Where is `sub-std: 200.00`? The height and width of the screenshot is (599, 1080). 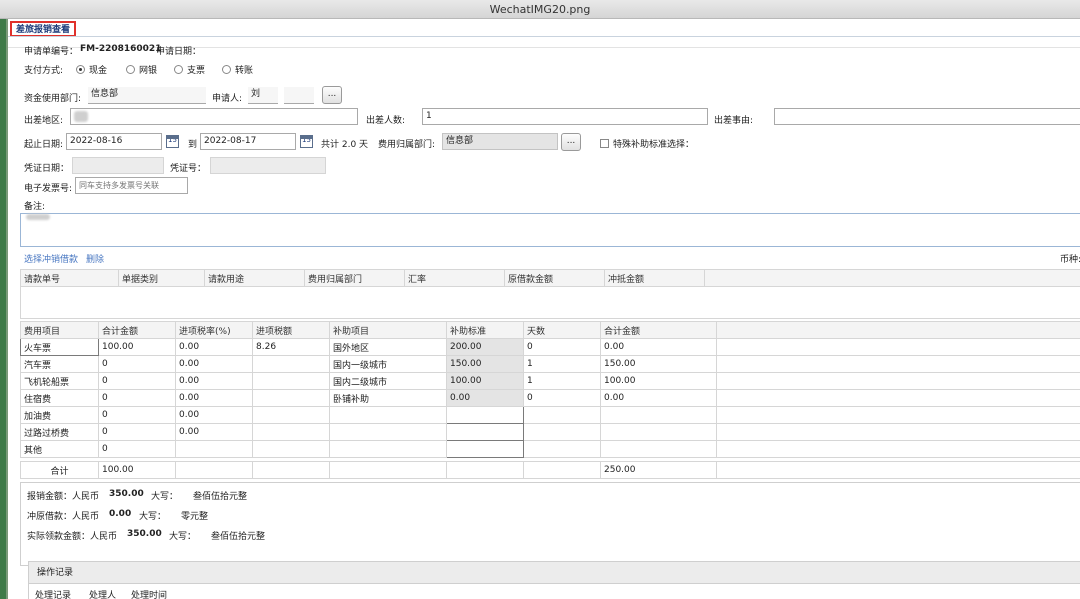
sub-std: 200.00 is located at coordinates (485, 347).